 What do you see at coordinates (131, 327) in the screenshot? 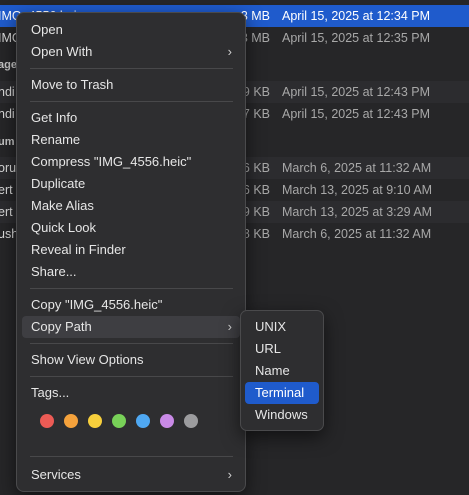
I see `menu-item-copy-path: Copy Path ›` at bounding box center [131, 327].